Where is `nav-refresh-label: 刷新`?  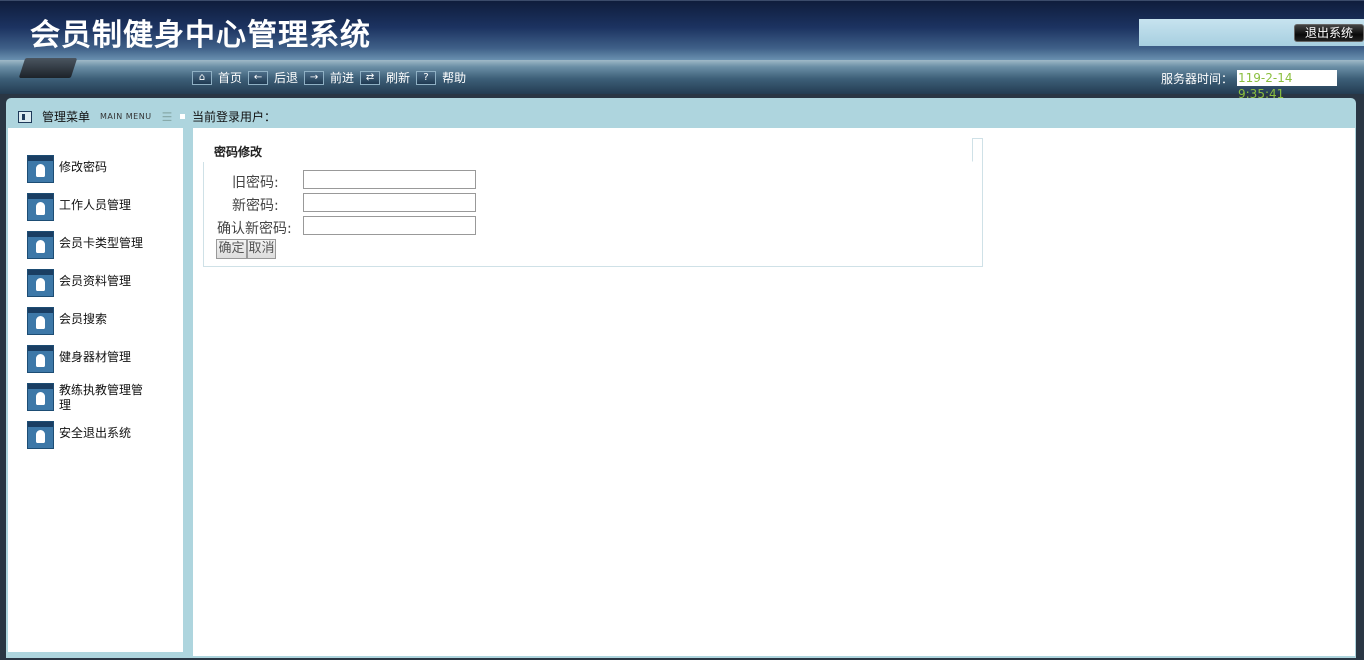 nav-refresh-label: 刷新 is located at coordinates (398, 78).